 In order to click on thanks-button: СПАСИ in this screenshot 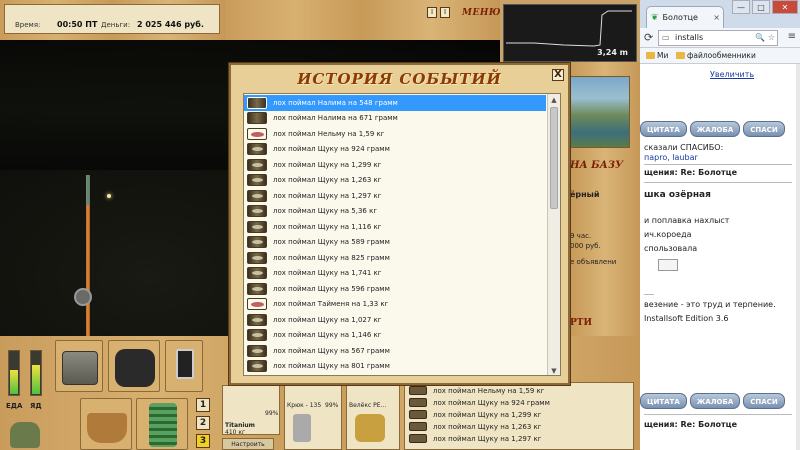, I will do `click(764, 129)`.